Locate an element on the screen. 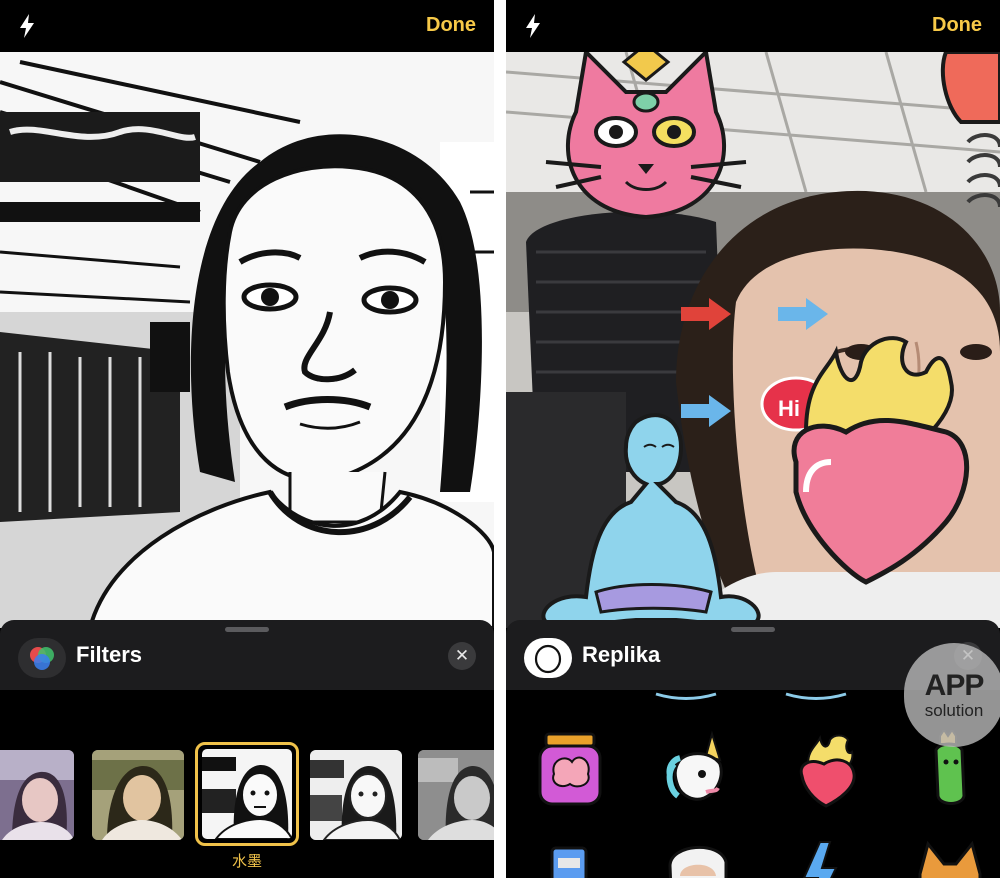  replika-icon is located at coordinates (548, 659).